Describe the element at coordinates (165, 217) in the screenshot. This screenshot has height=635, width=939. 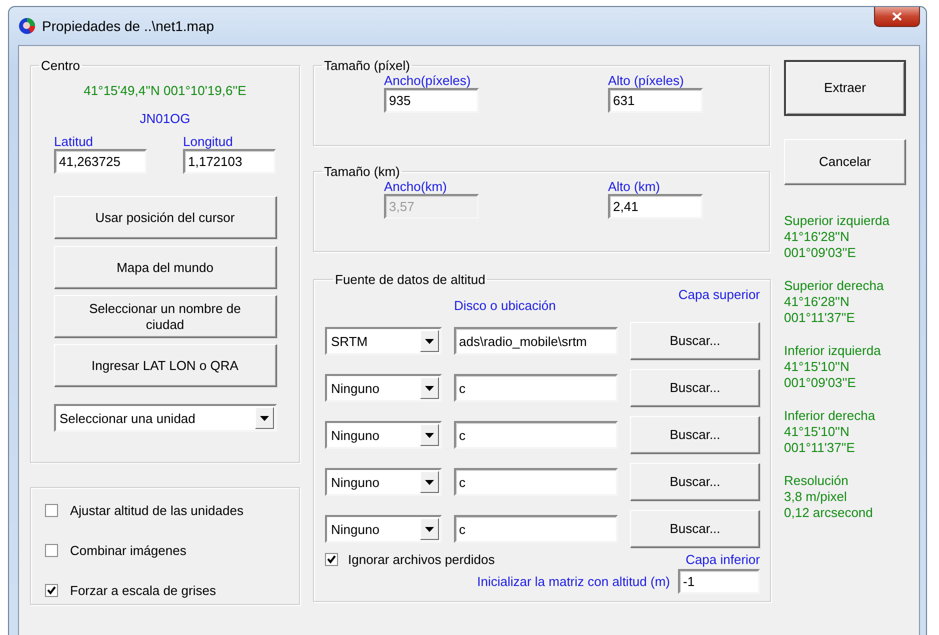
I see `action-button: Usar posición del cursor` at that location.